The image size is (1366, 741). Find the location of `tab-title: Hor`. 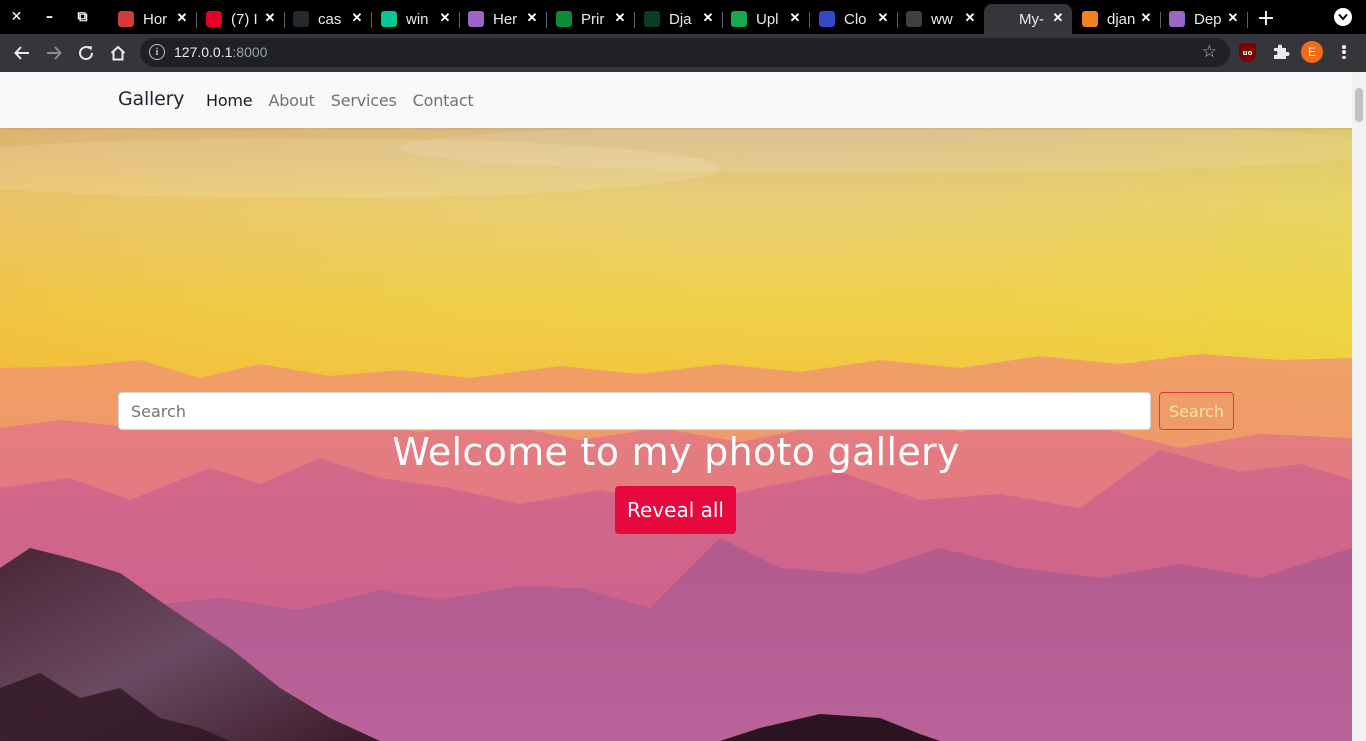

tab-title: Hor is located at coordinates (155, 19).